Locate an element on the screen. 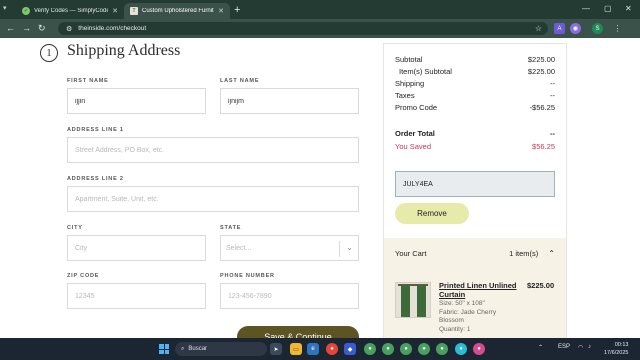 This screenshot has width=640, height=360. subtotal-value: $225.00 is located at coordinates (541, 59).